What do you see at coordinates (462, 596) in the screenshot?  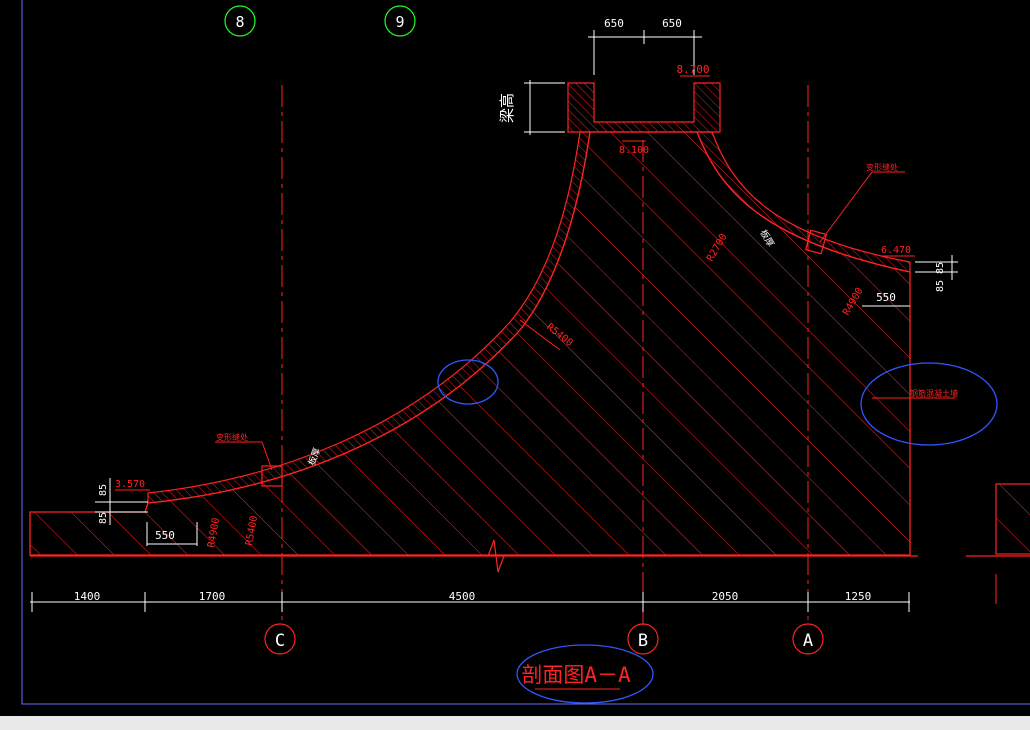 I see `bottom-dim-4500: 4500` at bounding box center [462, 596].